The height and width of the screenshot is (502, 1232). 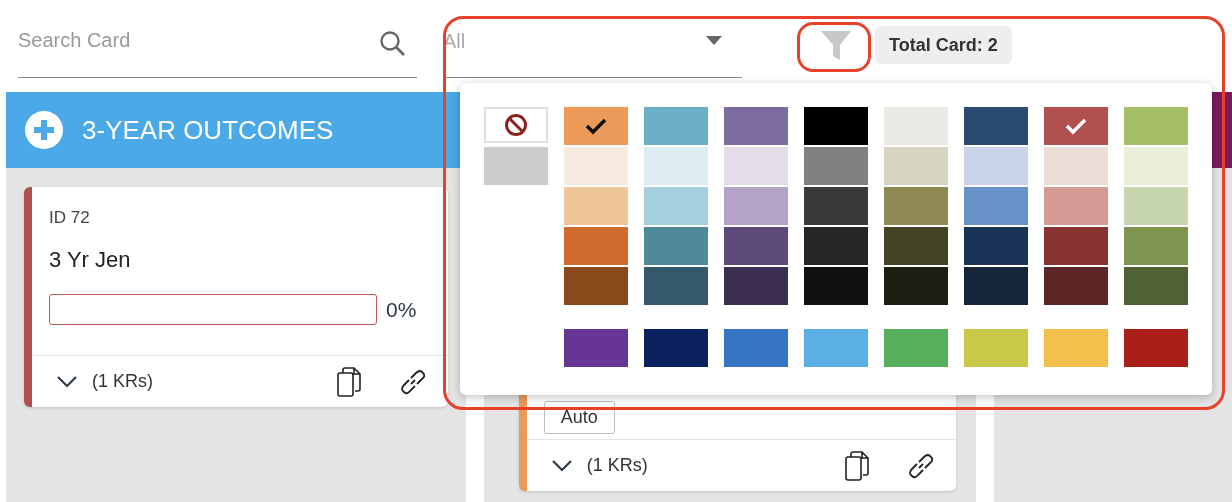 I want to click on mode-tag: Auto, so click(x=579, y=417).